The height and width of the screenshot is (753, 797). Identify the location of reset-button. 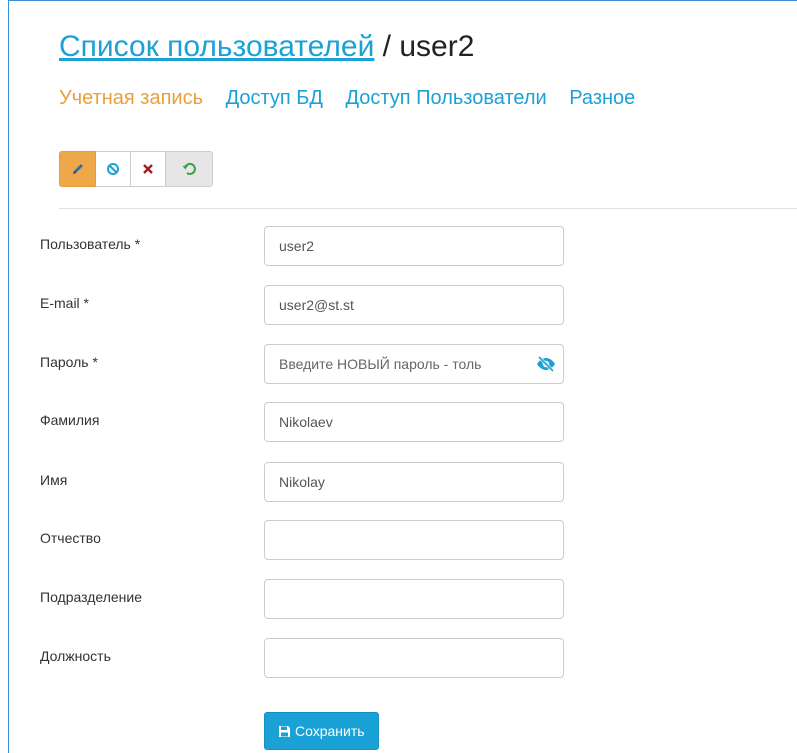
(189, 169).